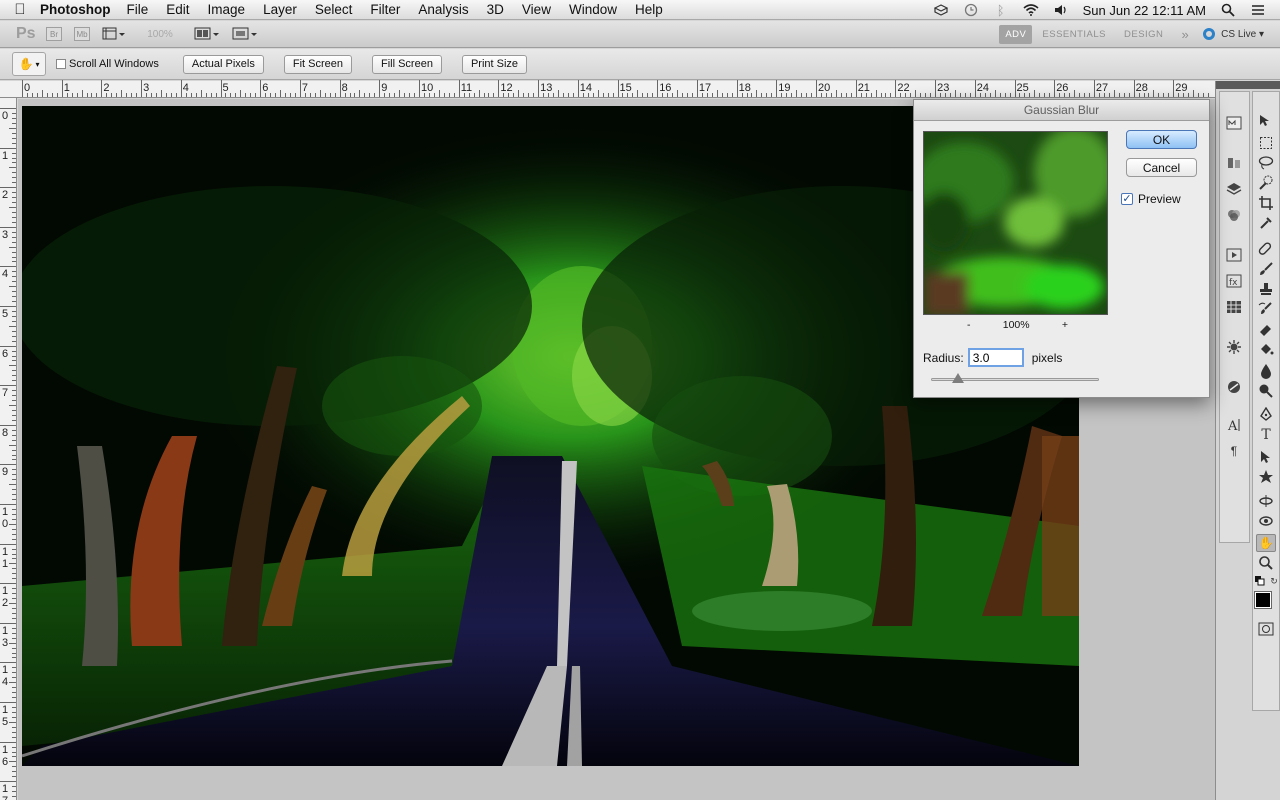 Image resolution: width=1280 pixels, height=800 pixels. Describe the element at coordinates (160, 34) in the screenshot. I see `zoom-level-select: 100%` at that location.